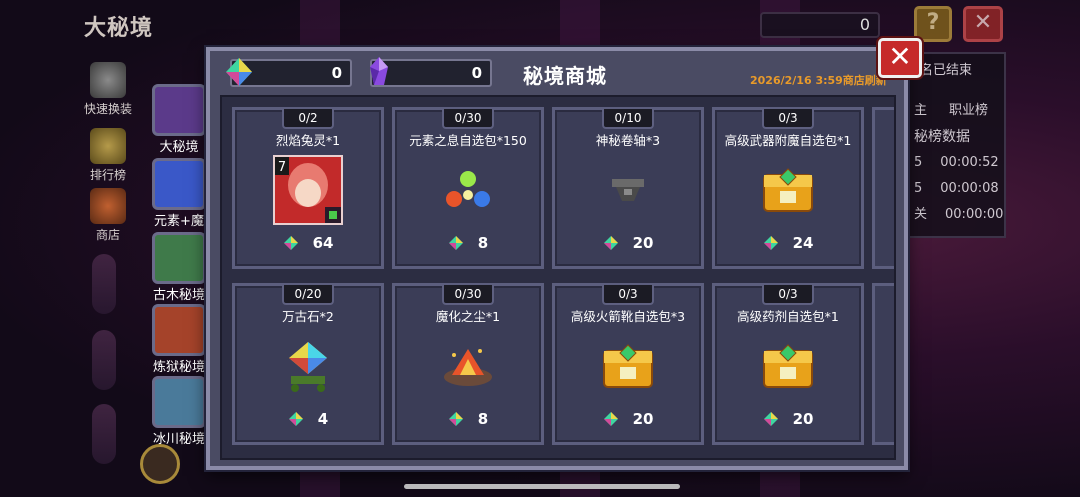 The image size is (1080, 497). What do you see at coordinates (974, 214) in the screenshot?
I see `rank-time: 00:00:00` at bounding box center [974, 214].